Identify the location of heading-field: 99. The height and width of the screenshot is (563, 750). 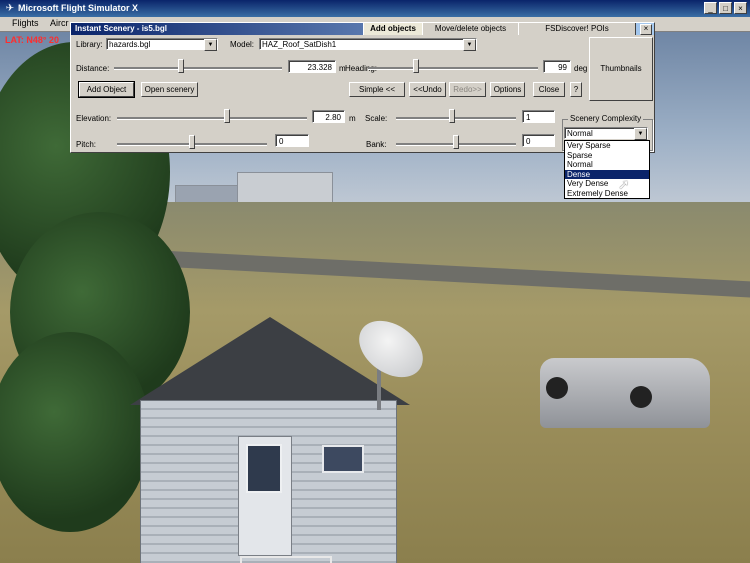
(557, 66).